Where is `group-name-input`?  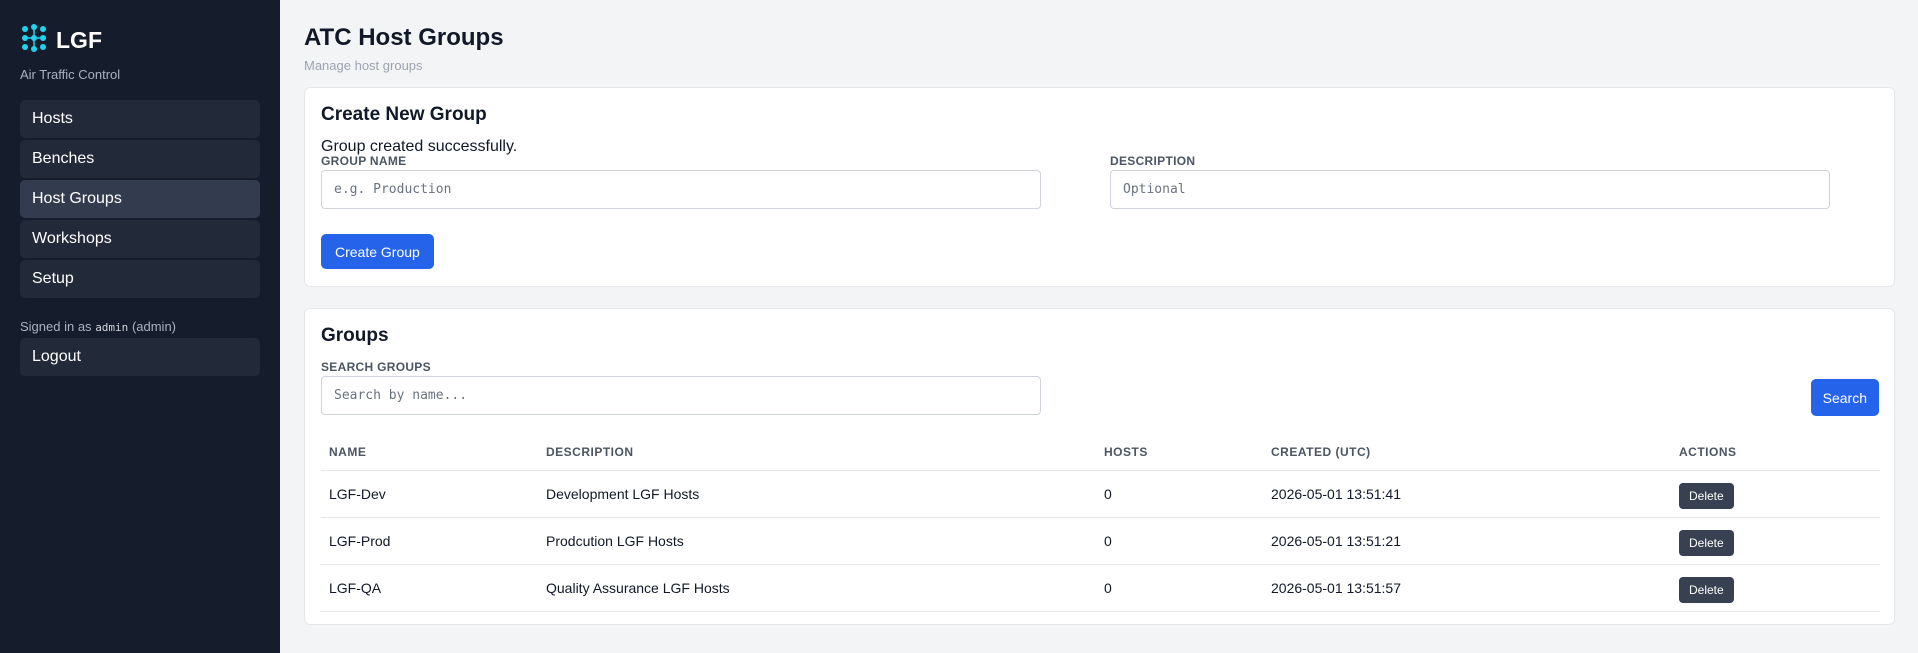 group-name-input is located at coordinates (681, 189).